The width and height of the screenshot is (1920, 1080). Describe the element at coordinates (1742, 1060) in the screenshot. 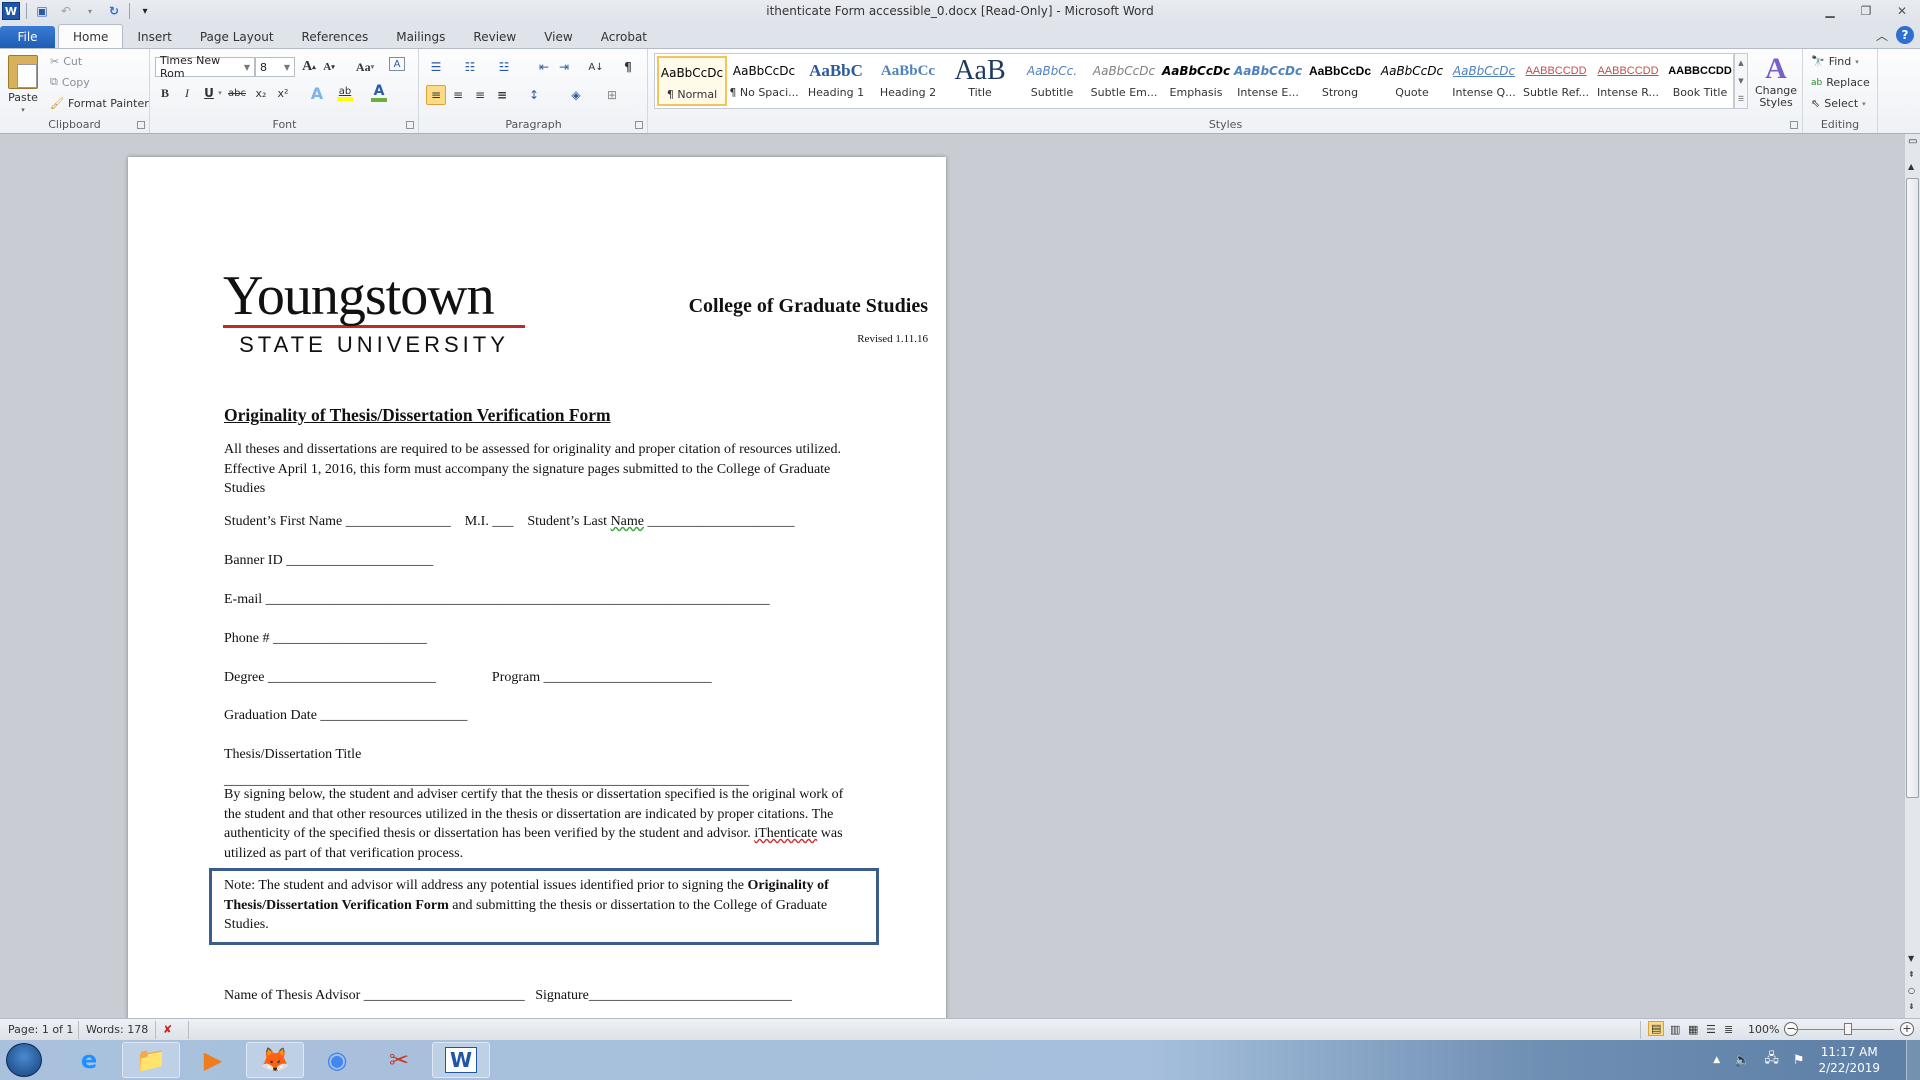

I see `volume-icon: 🔈` at that location.